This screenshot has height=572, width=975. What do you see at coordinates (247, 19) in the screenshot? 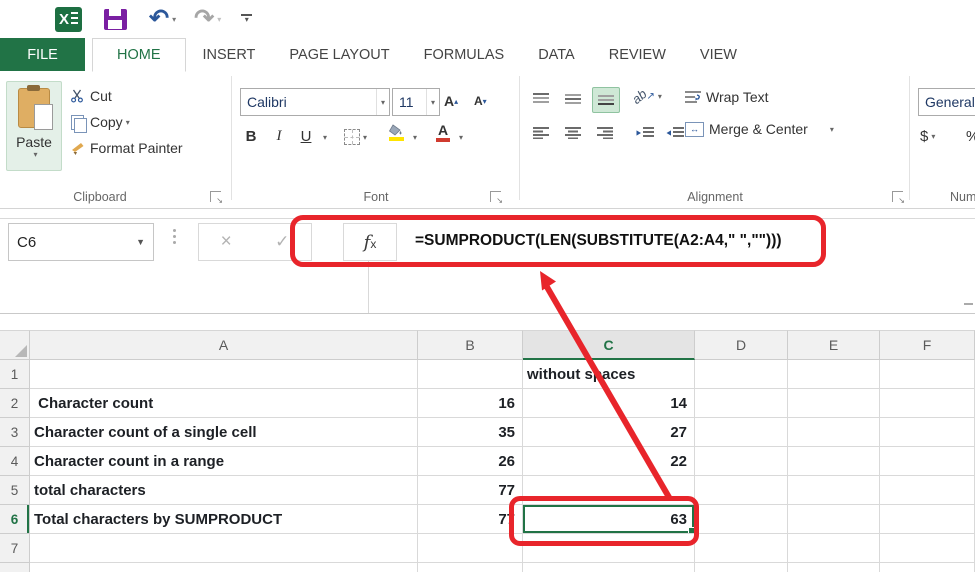
I see `customize-quick-access-icon: ▾` at bounding box center [247, 19].